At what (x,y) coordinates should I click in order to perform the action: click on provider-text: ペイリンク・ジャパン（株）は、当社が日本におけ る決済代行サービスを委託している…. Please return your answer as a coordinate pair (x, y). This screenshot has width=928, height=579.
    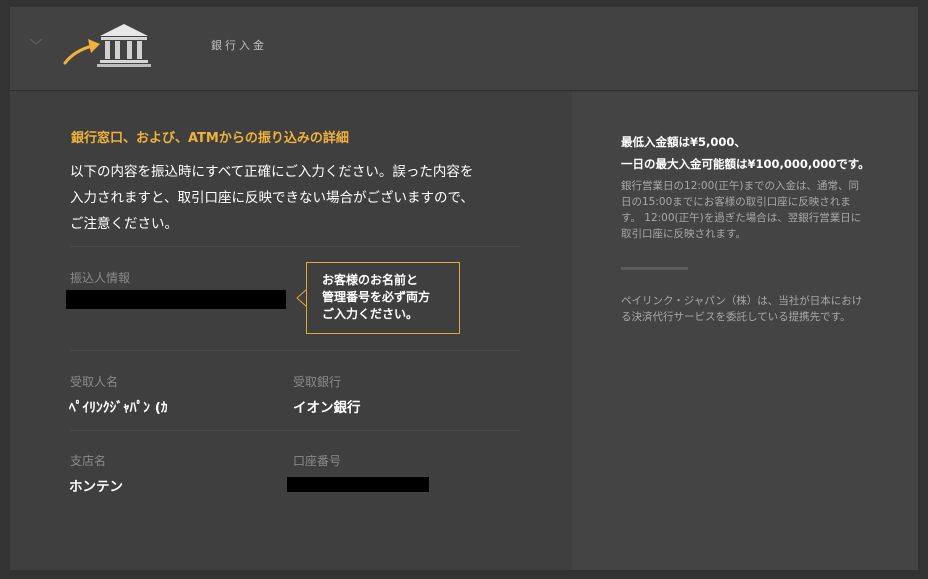
    Looking at the image, I should click on (752, 309).